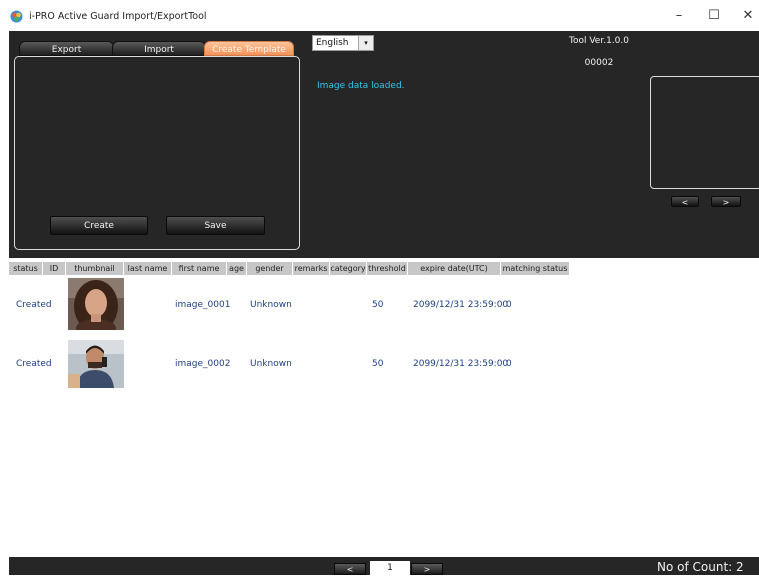  I want to click on preview-prev-button: <, so click(685, 201).